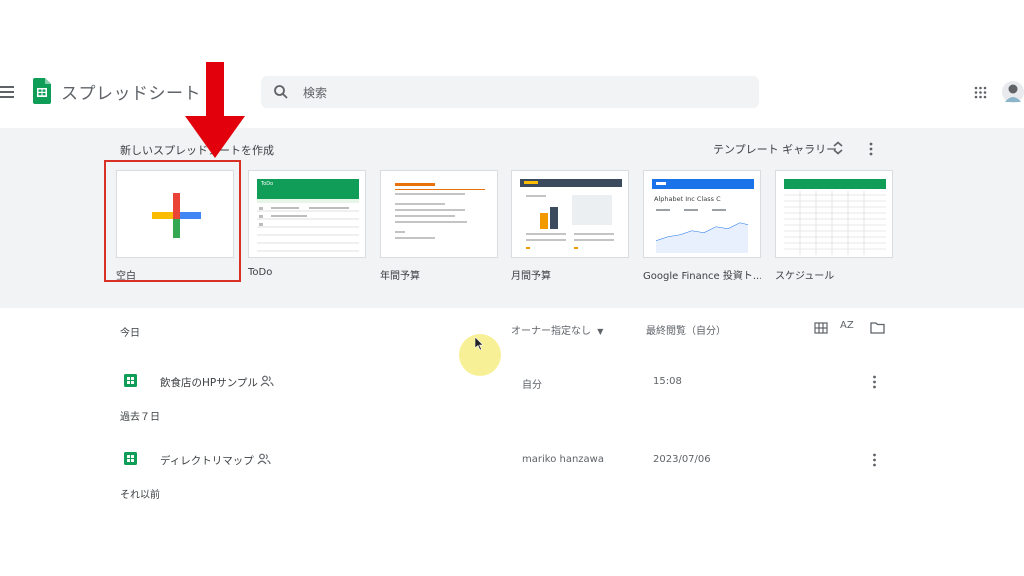 The image size is (1024, 576). What do you see at coordinates (821, 328) in the screenshot?
I see `grid-view-icon` at bounding box center [821, 328].